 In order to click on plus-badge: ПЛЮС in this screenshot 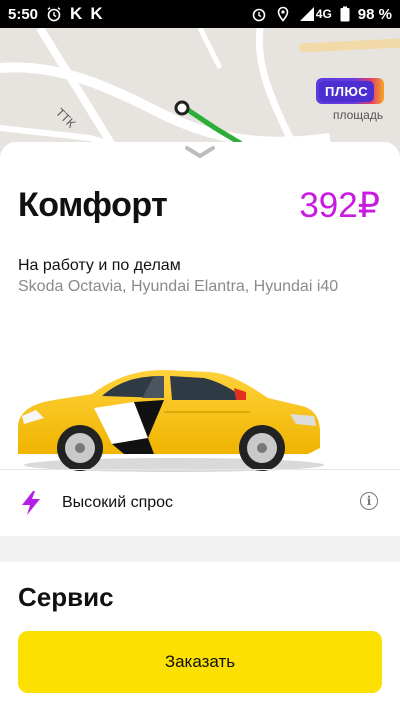, I will do `click(350, 91)`.